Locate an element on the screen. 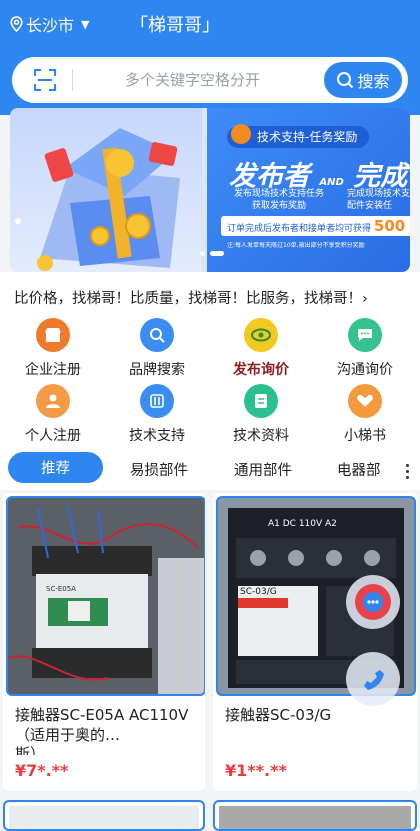 The width and height of the screenshot is (420, 831). category-xiaotishu: 小梯书 is located at coordinates (365, 414).